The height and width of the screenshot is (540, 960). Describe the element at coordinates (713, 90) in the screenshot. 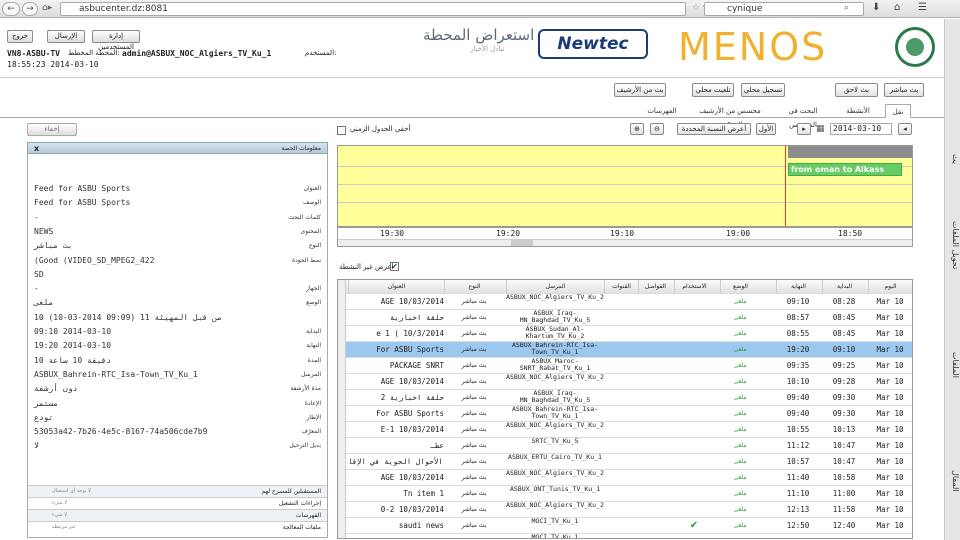

I see `local-cancel-button: تلغيت محلي` at that location.